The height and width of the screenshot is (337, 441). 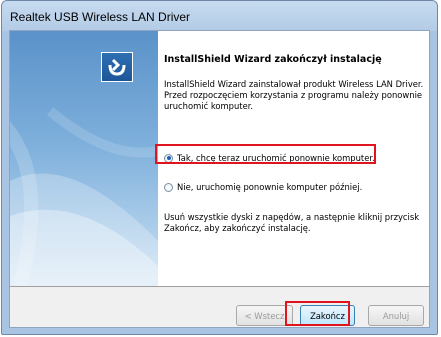 What do you see at coordinates (117, 67) in the screenshot?
I see `installshield-logo-icon` at bounding box center [117, 67].